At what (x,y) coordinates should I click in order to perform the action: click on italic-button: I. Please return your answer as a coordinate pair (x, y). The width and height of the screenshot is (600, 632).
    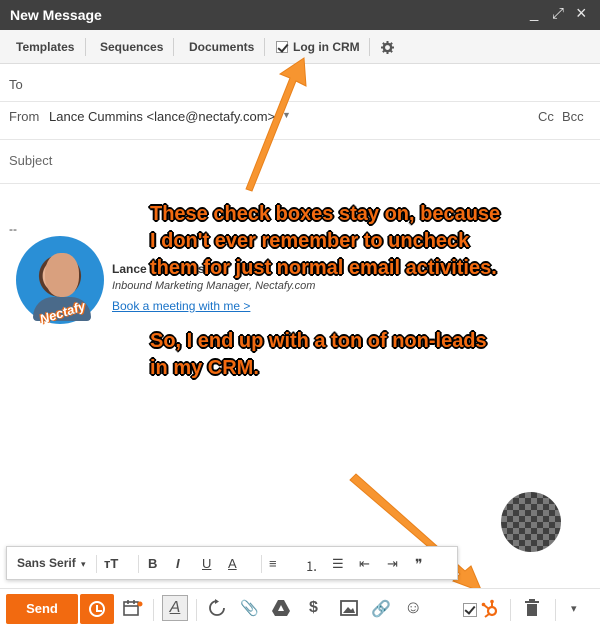
    Looking at the image, I should click on (178, 563).